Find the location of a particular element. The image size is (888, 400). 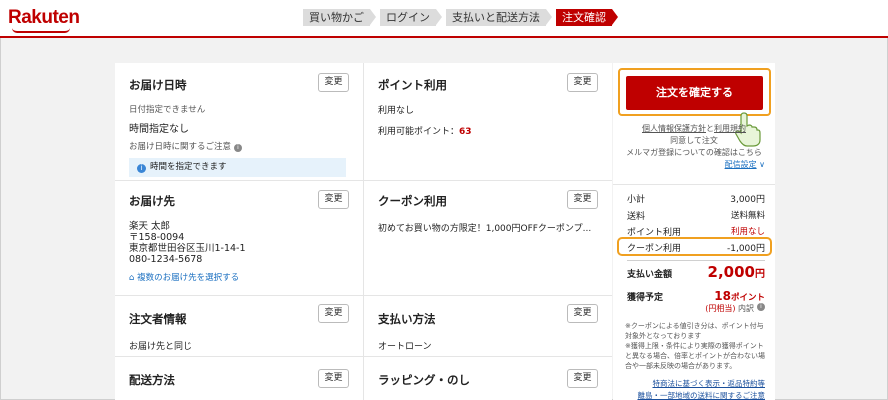

address-title: お届け先 is located at coordinates (152, 201).